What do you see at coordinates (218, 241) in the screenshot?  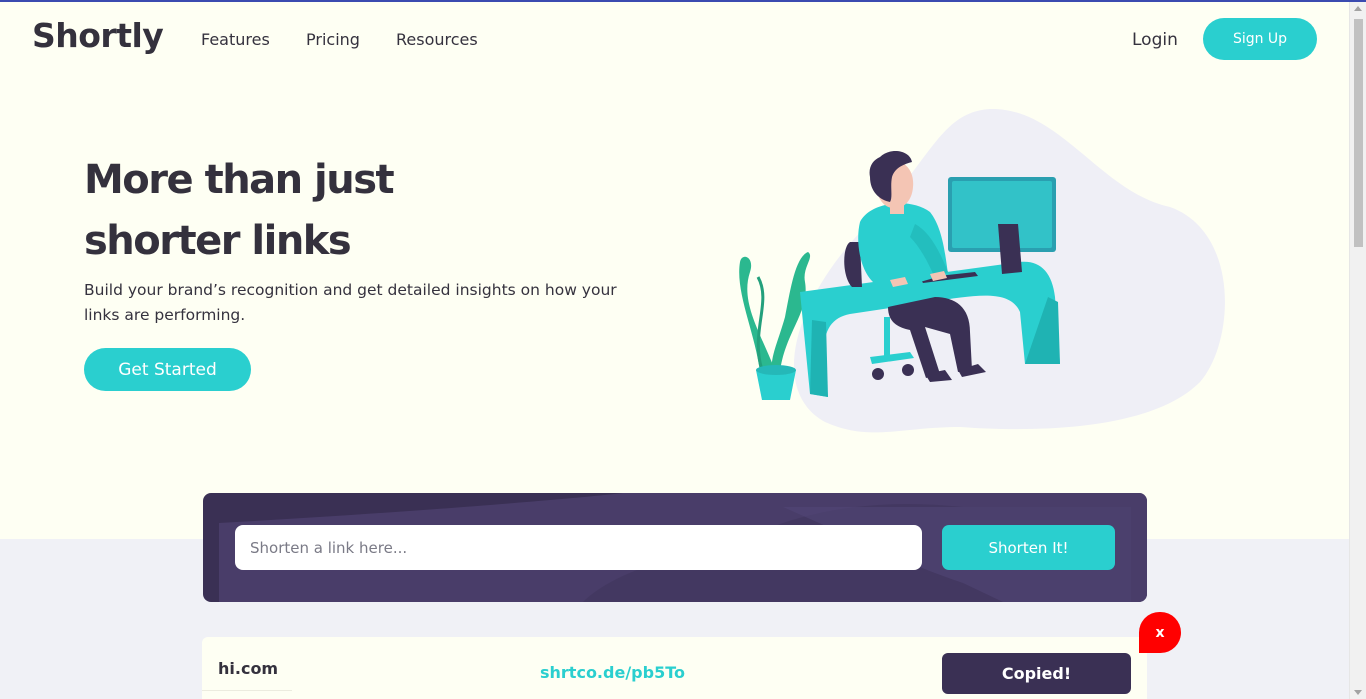 I see `hero-title-line2: shorter links` at bounding box center [218, 241].